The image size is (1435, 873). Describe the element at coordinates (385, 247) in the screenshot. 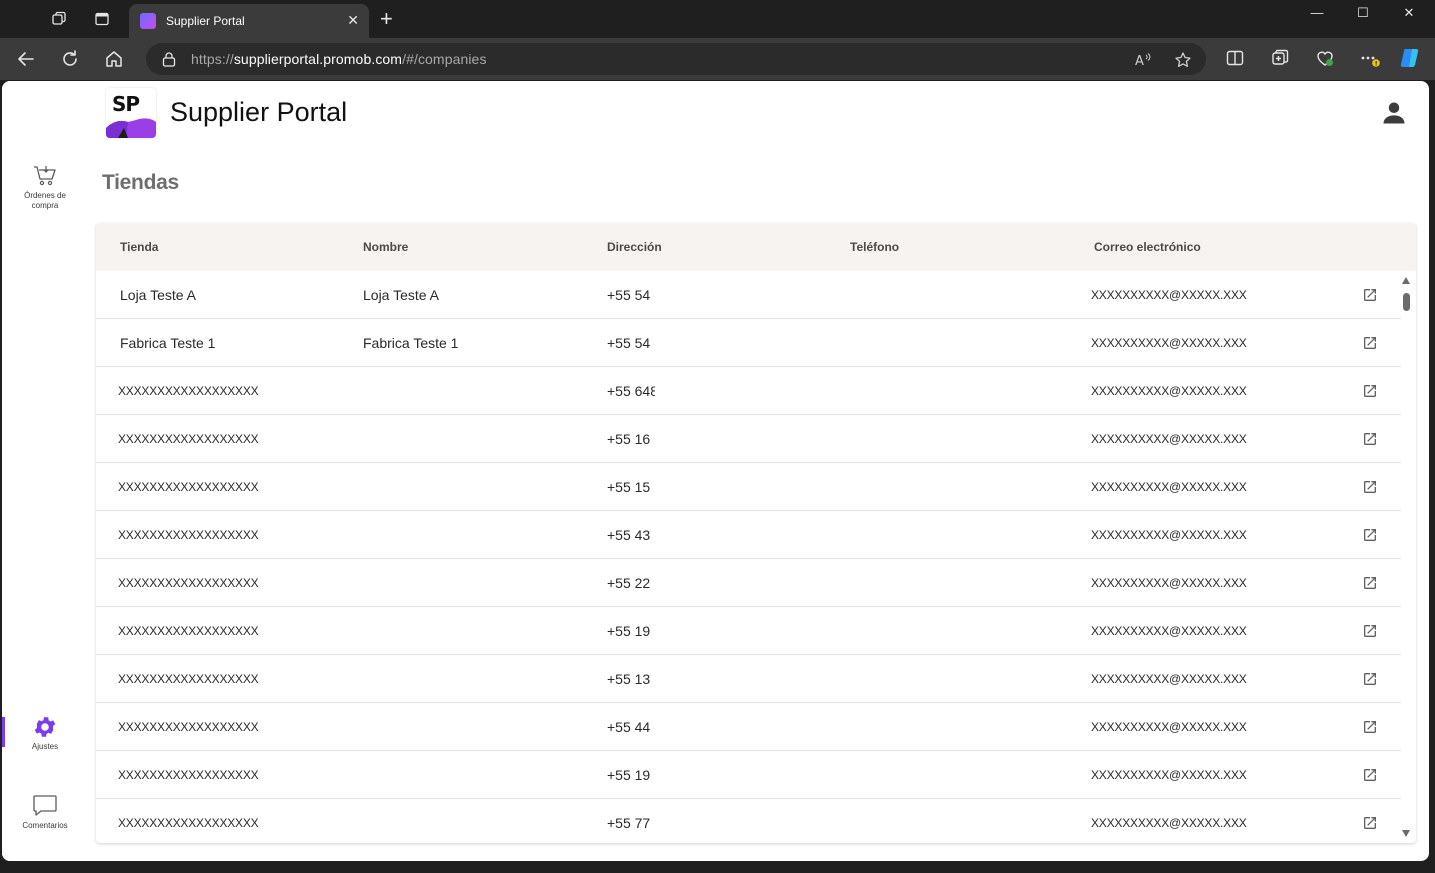

I see `column-header-nombre: Nombre` at that location.